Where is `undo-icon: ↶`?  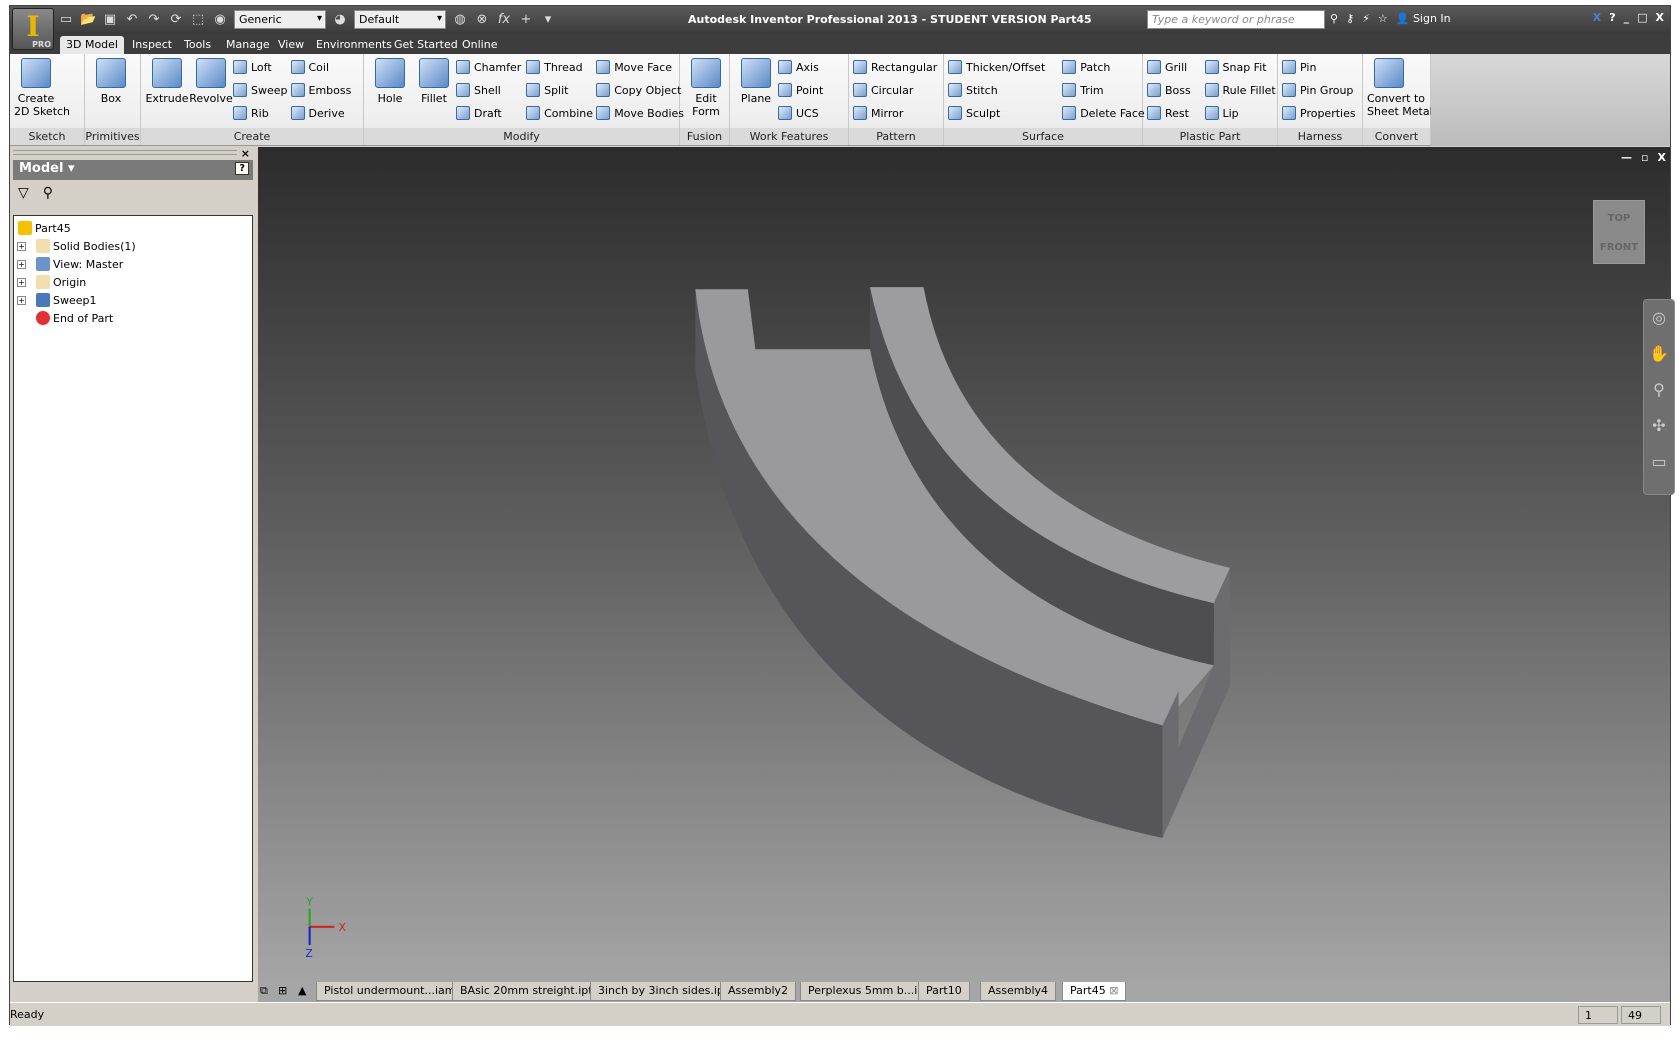 undo-icon: ↶ is located at coordinates (132, 20).